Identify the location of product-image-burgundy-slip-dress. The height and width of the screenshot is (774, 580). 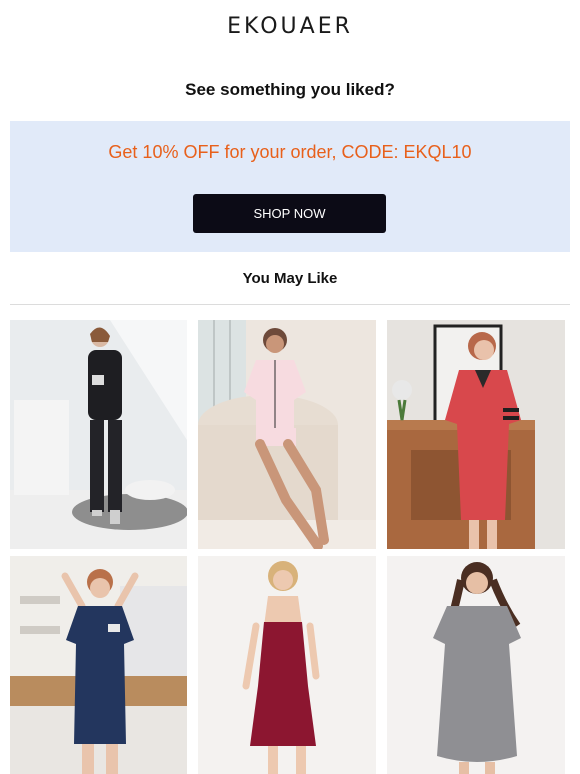
(287, 665).